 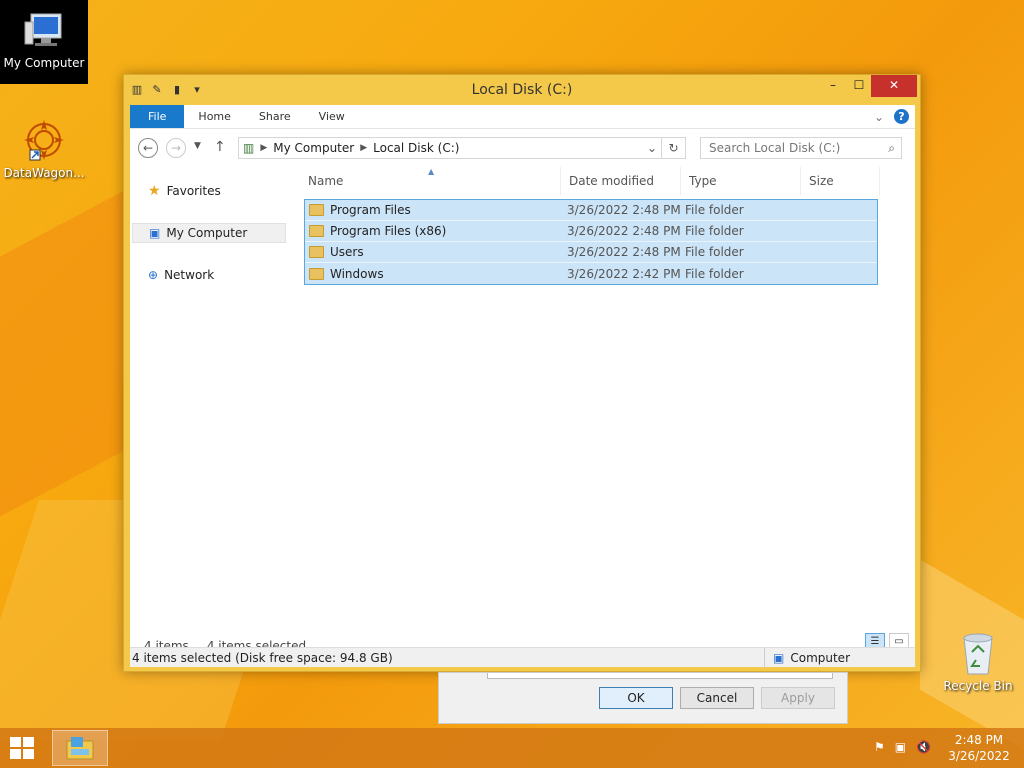 I want to click on address-bar: ▥ ▶ My Computer ▶ Local Disk (C:) ⌄, so click(x=450, y=148).